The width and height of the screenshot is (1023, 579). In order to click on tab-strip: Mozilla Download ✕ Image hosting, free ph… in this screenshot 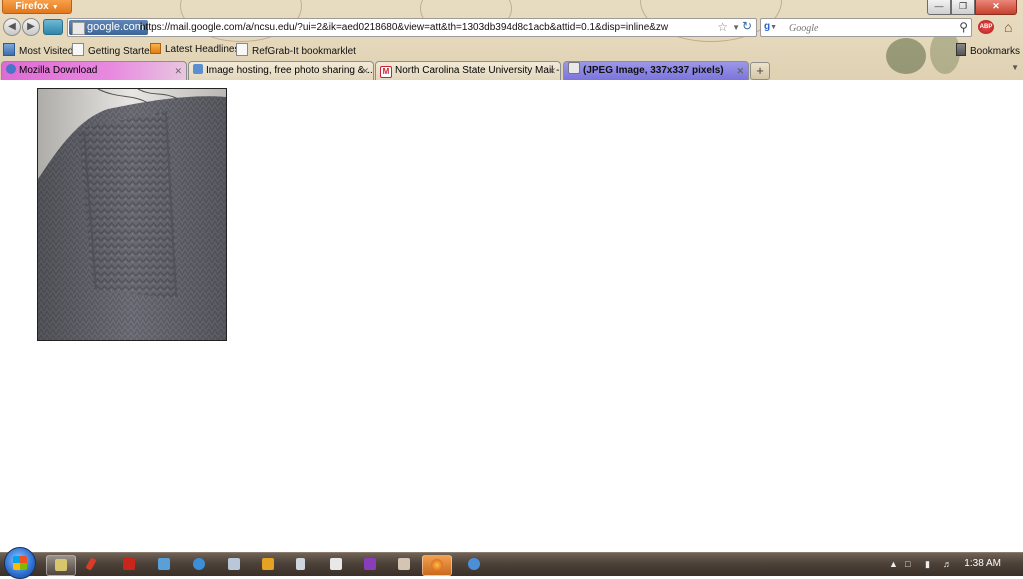, I will do `click(511, 70)`.